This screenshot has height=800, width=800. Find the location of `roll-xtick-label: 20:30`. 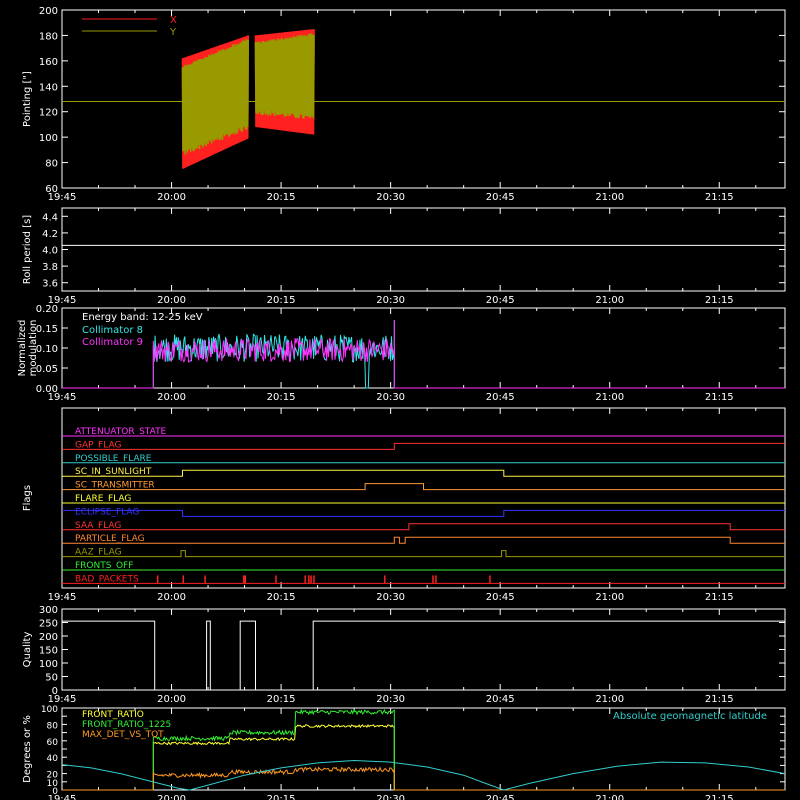

roll-xtick-label: 20:30 is located at coordinates (390, 300).